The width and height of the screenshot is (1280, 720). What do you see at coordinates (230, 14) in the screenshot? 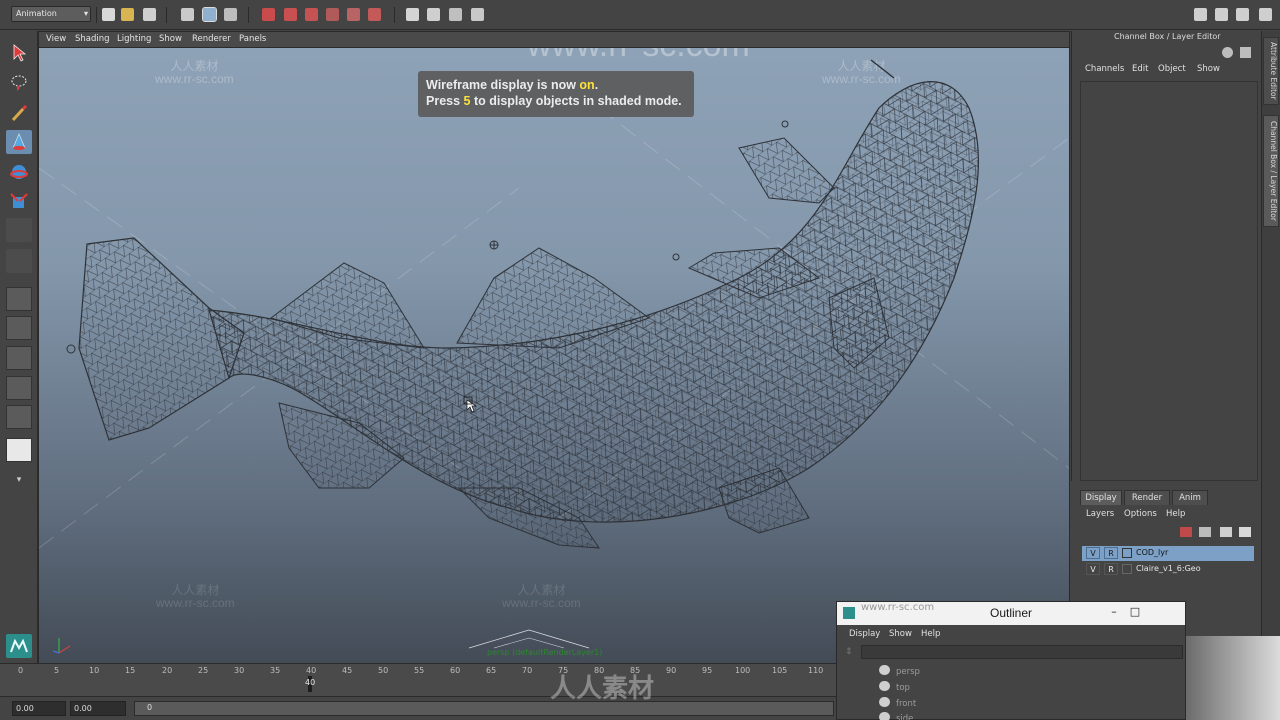
I see `select-component-icon` at bounding box center [230, 14].